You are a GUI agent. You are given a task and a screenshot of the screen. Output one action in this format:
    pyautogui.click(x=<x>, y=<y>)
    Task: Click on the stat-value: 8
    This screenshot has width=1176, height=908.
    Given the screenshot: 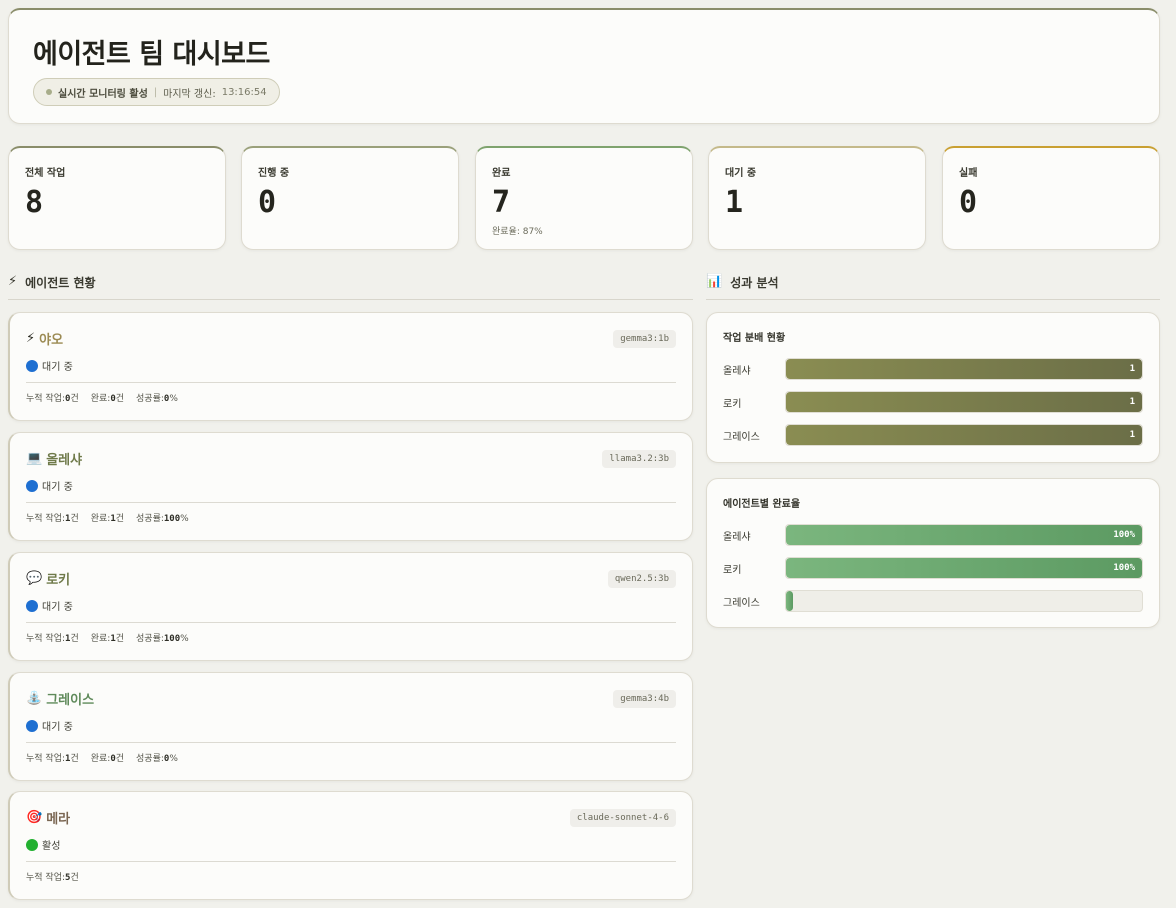 What is the action you would take?
    pyautogui.click(x=34, y=202)
    